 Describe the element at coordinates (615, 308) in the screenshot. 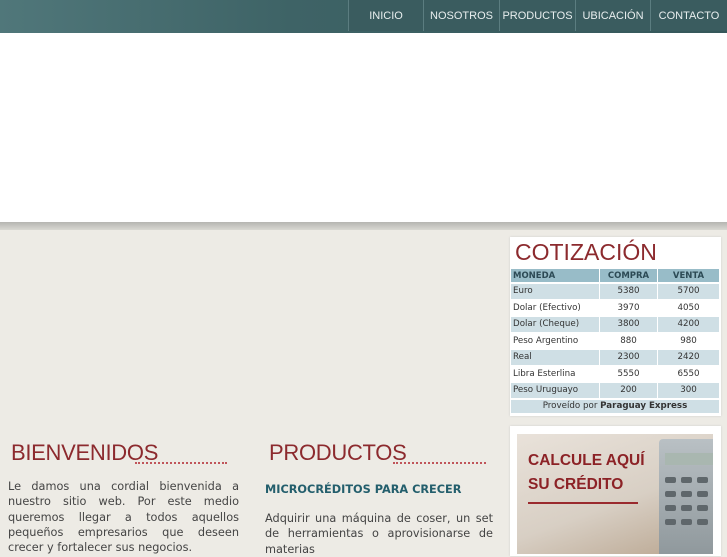

I see `cotizacion-row: Dolar (Efectivo) 3970 4050` at that location.